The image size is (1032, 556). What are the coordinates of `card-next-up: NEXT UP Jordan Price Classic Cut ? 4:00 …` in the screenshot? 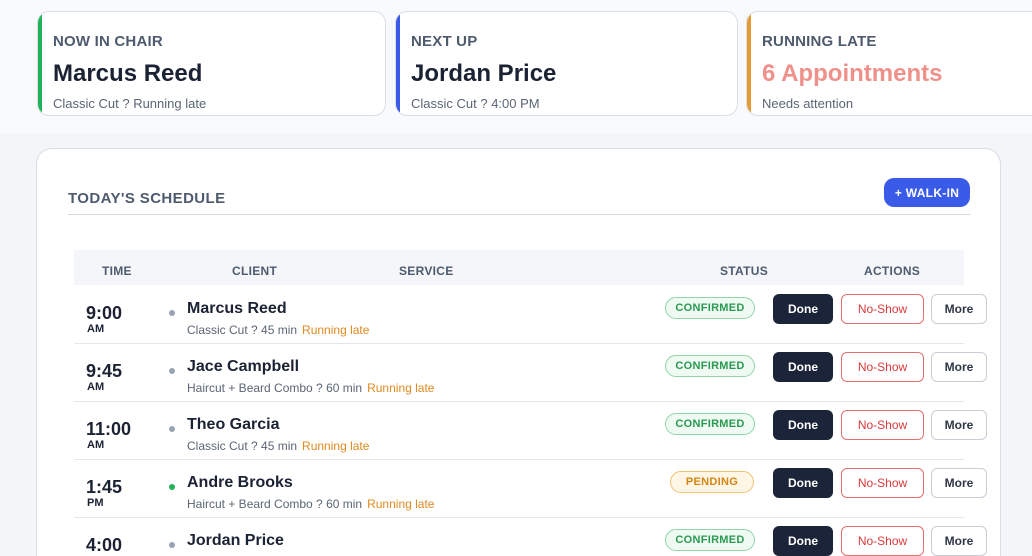 It's located at (566, 63).